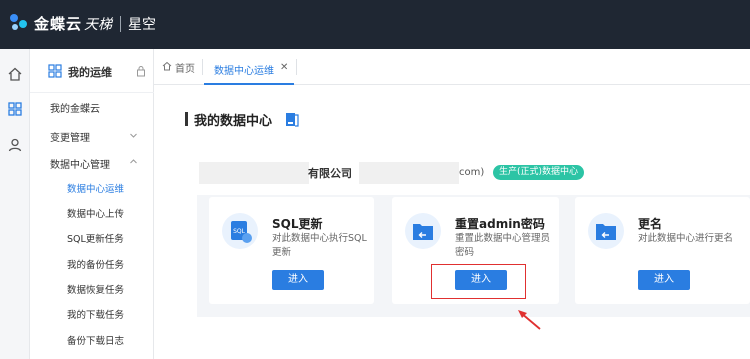 The image size is (750, 359). I want to click on sidebar-subitem-restore-tasks: 数据恢复任务, so click(95, 289).